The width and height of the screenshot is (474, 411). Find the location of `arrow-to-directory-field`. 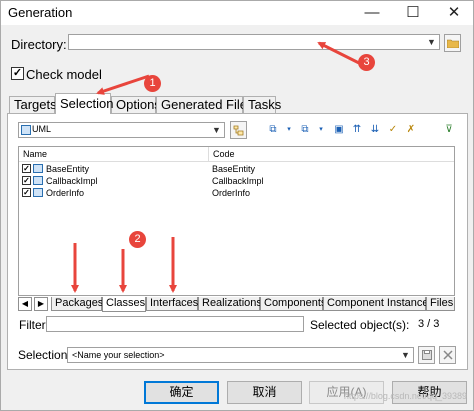

arrow-to-directory-field is located at coordinates (338, 53).